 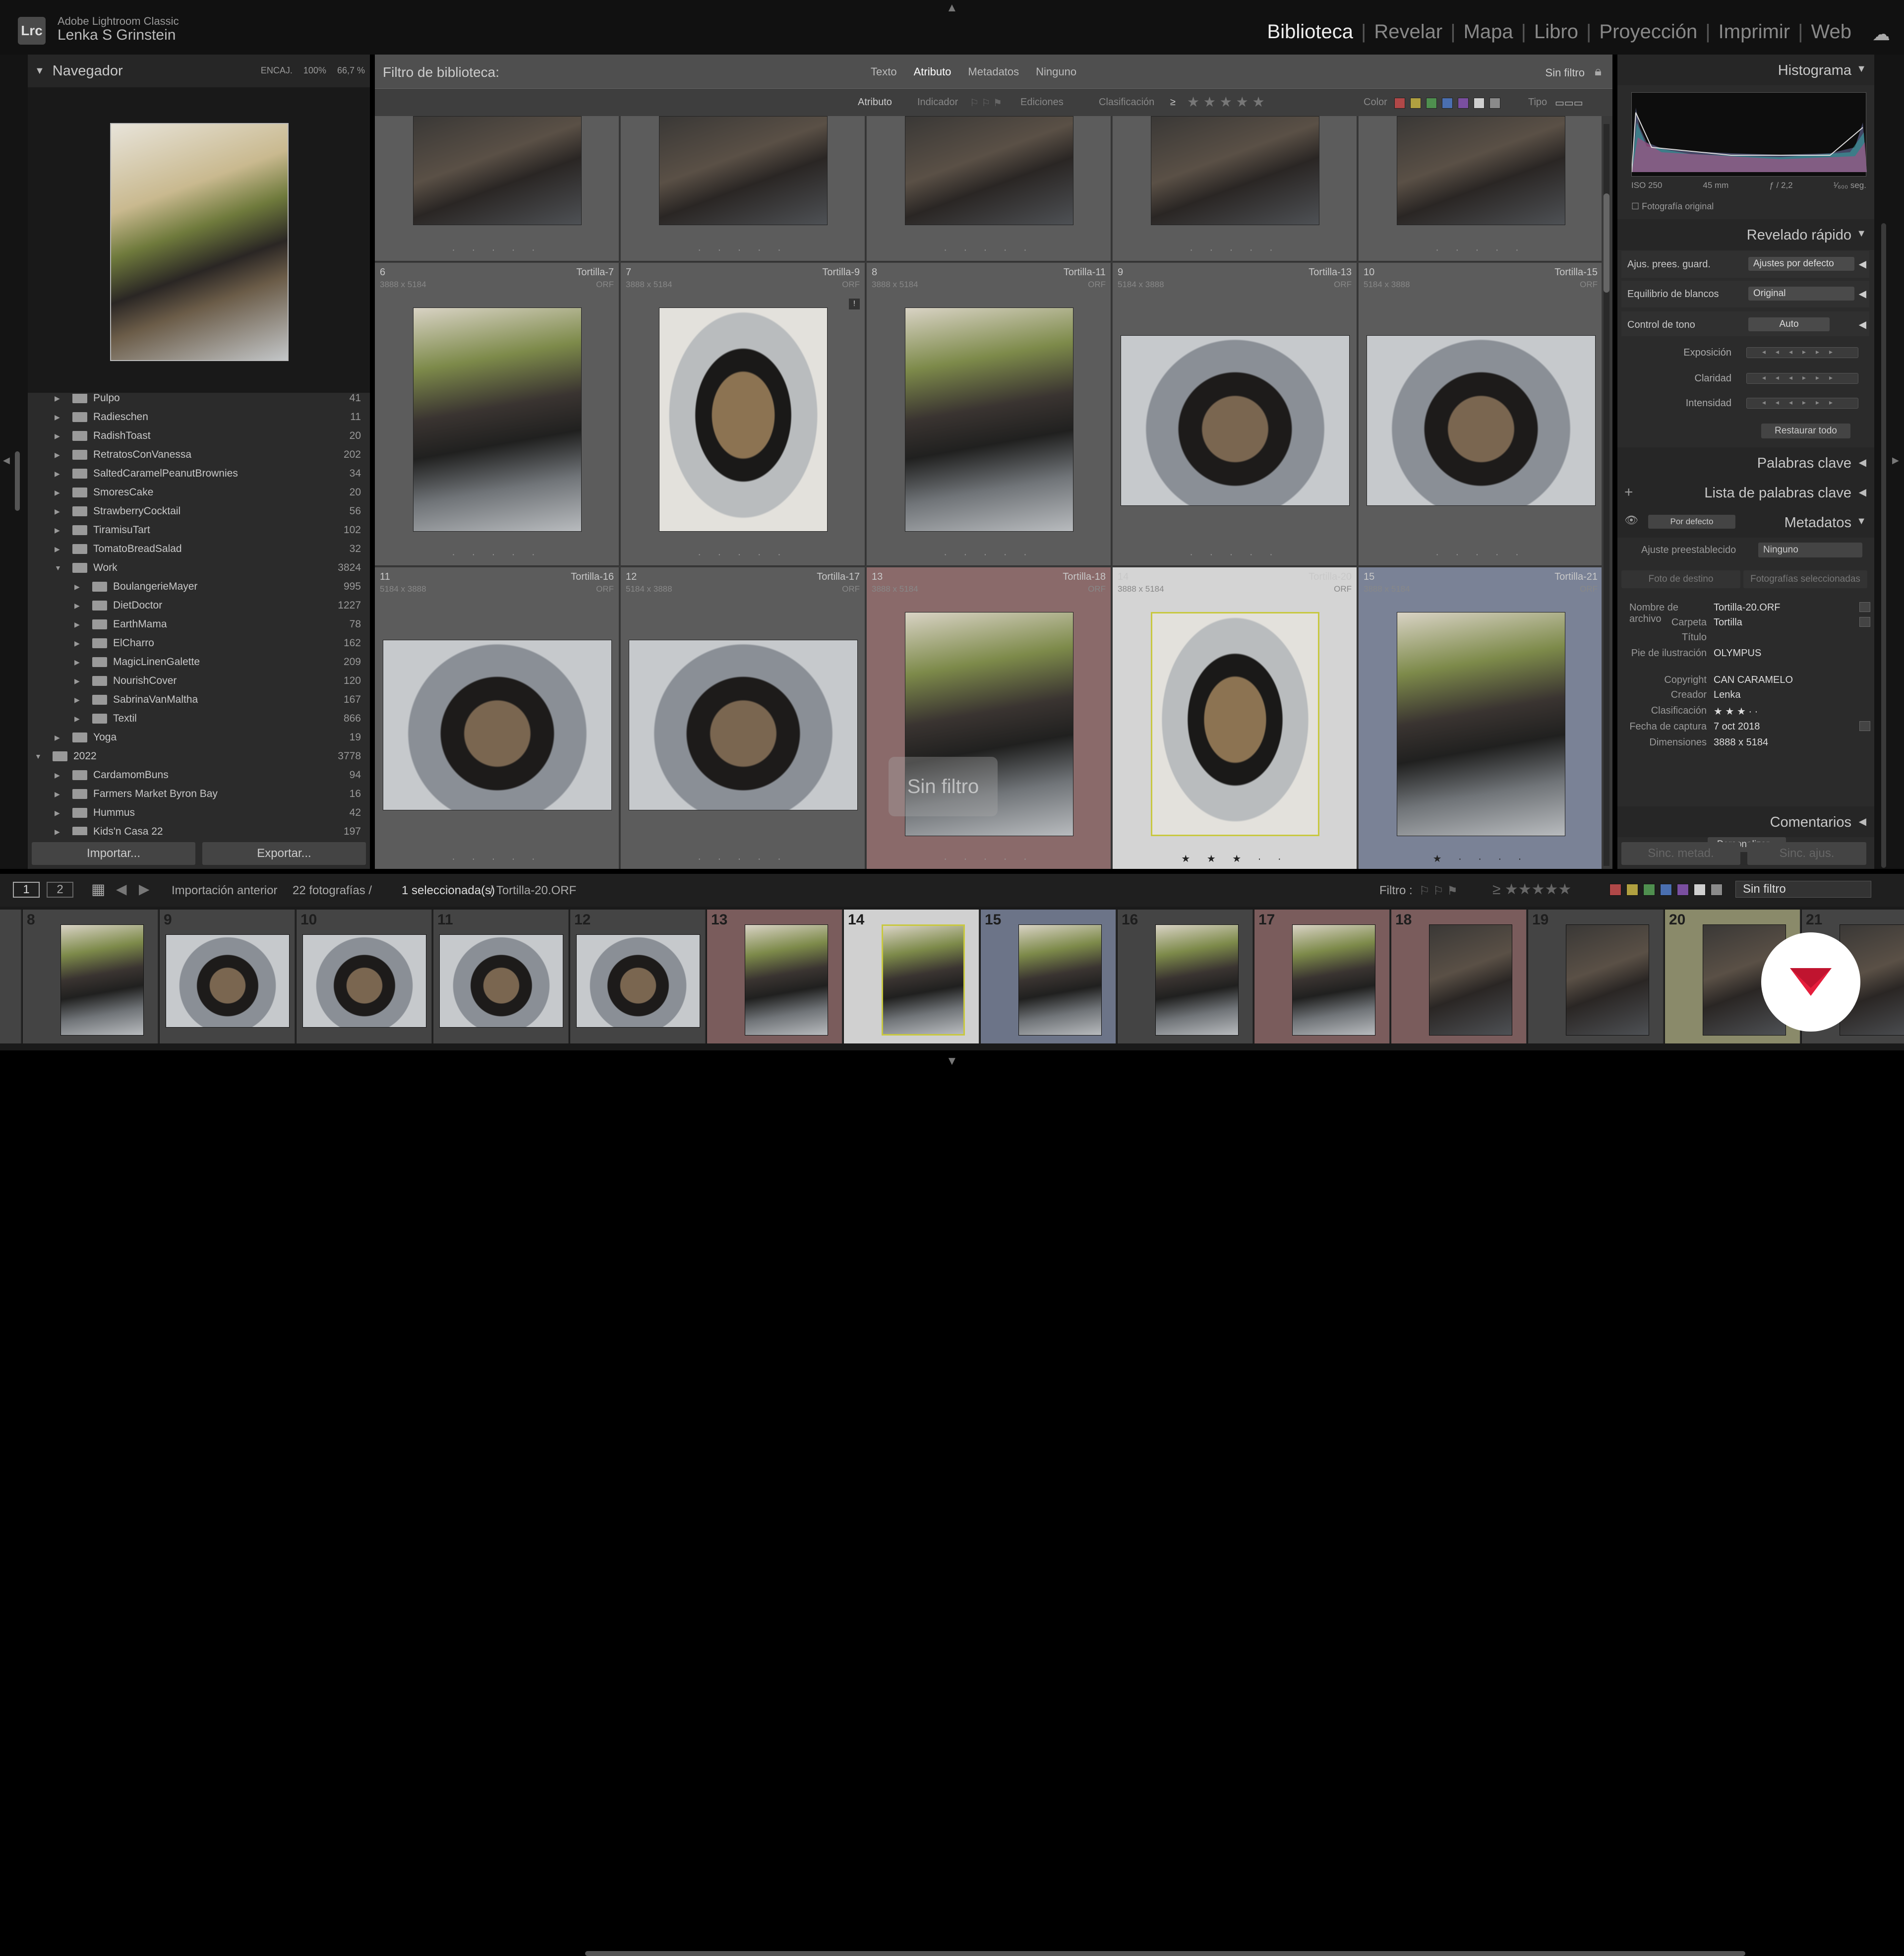 I want to click on filmstrip-cell: 10, so click(x=364, y=976).